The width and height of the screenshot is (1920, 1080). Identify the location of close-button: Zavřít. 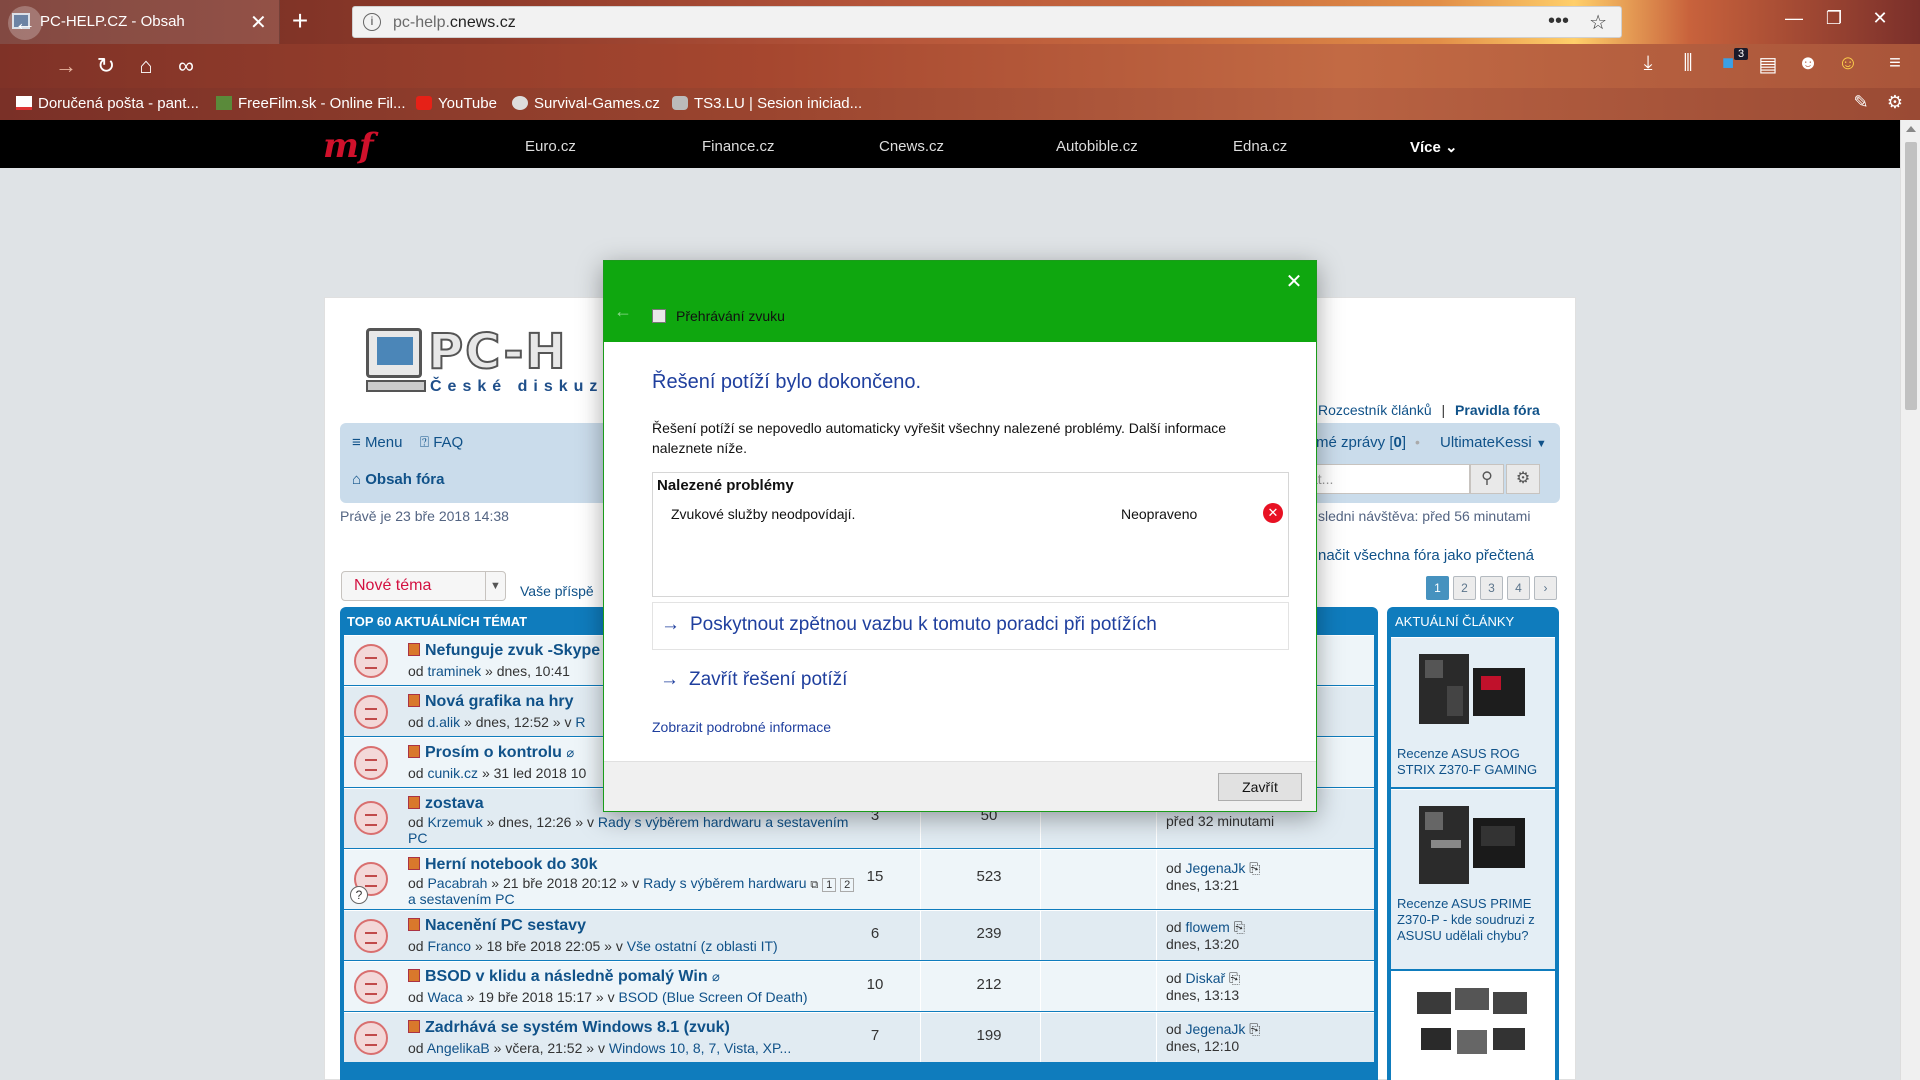
(1260, 787).